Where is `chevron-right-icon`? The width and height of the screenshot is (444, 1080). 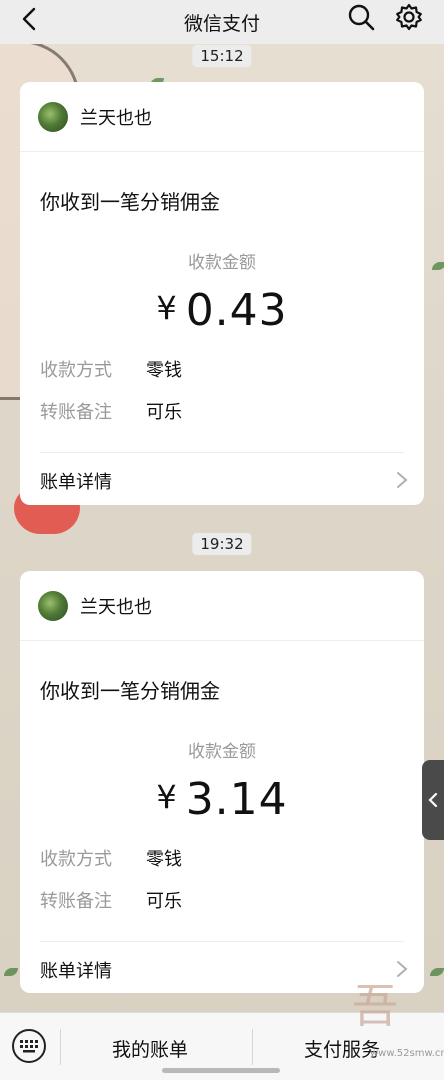
chevron-right-icon is located at coordinates (402, 480).